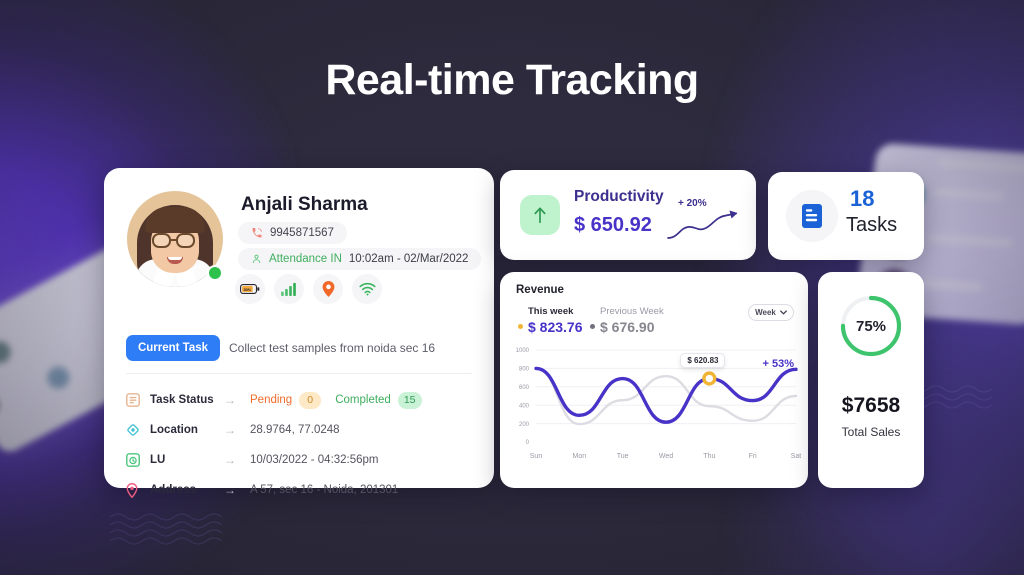 Image resolution: width=1024 pixels, height=575 pixels. I want to click on series-label: This week, so click(551, 311).